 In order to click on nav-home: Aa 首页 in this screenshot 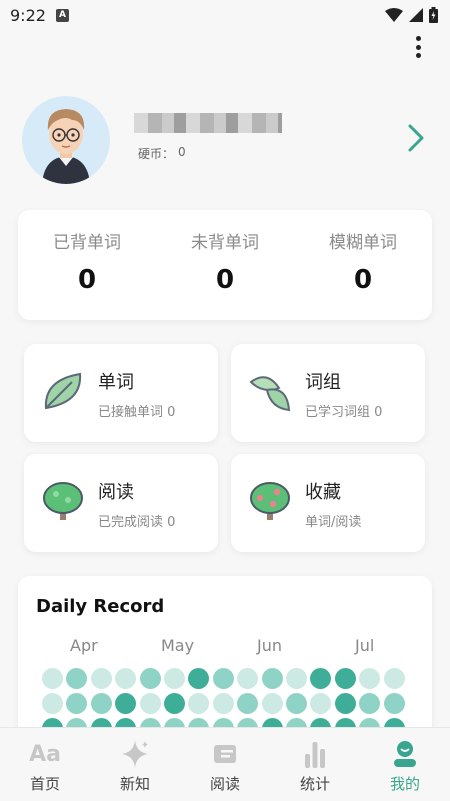, I will do `click(45, 764)`.